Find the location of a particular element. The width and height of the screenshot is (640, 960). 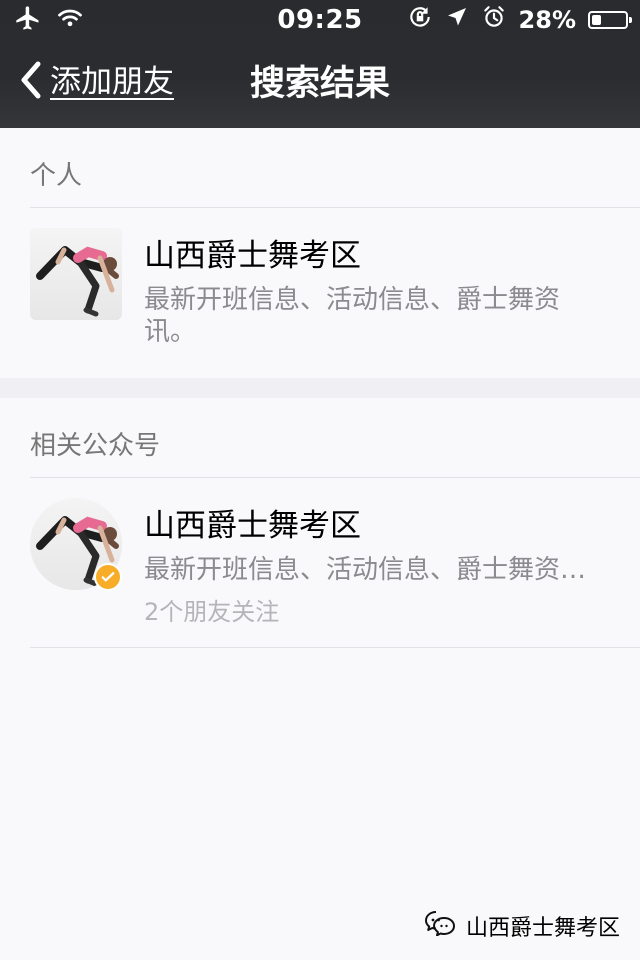

divider is located at coordinates (335, 647).